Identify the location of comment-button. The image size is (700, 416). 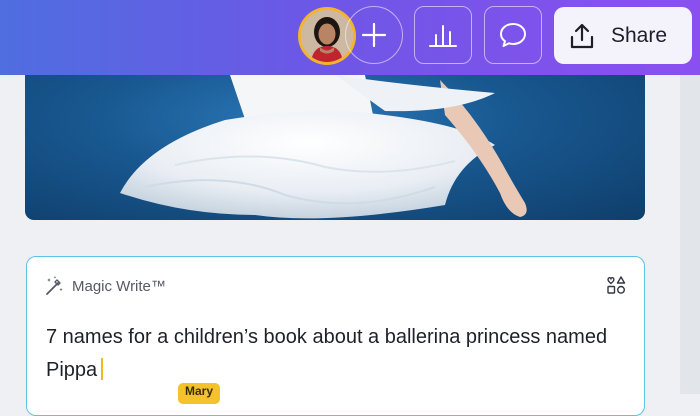
(513, 35).